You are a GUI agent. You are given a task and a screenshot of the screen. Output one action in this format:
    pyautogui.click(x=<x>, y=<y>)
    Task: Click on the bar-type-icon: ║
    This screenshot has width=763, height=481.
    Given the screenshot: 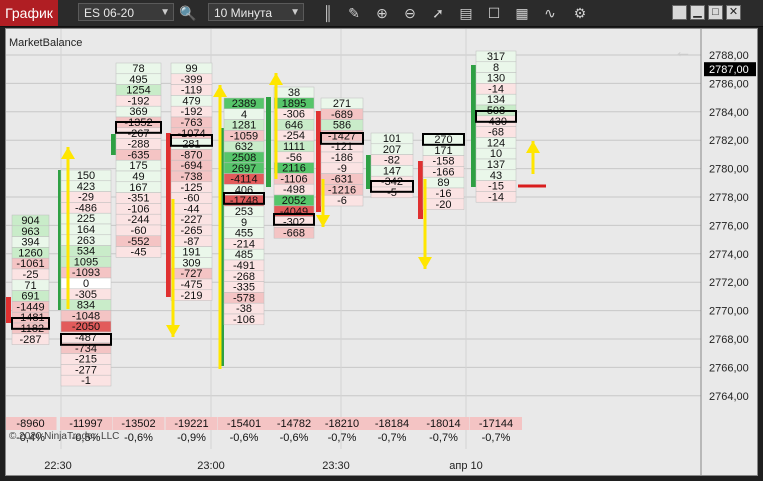 What is the action you would take?
    pyautogui.click(x=328, y=13)
    